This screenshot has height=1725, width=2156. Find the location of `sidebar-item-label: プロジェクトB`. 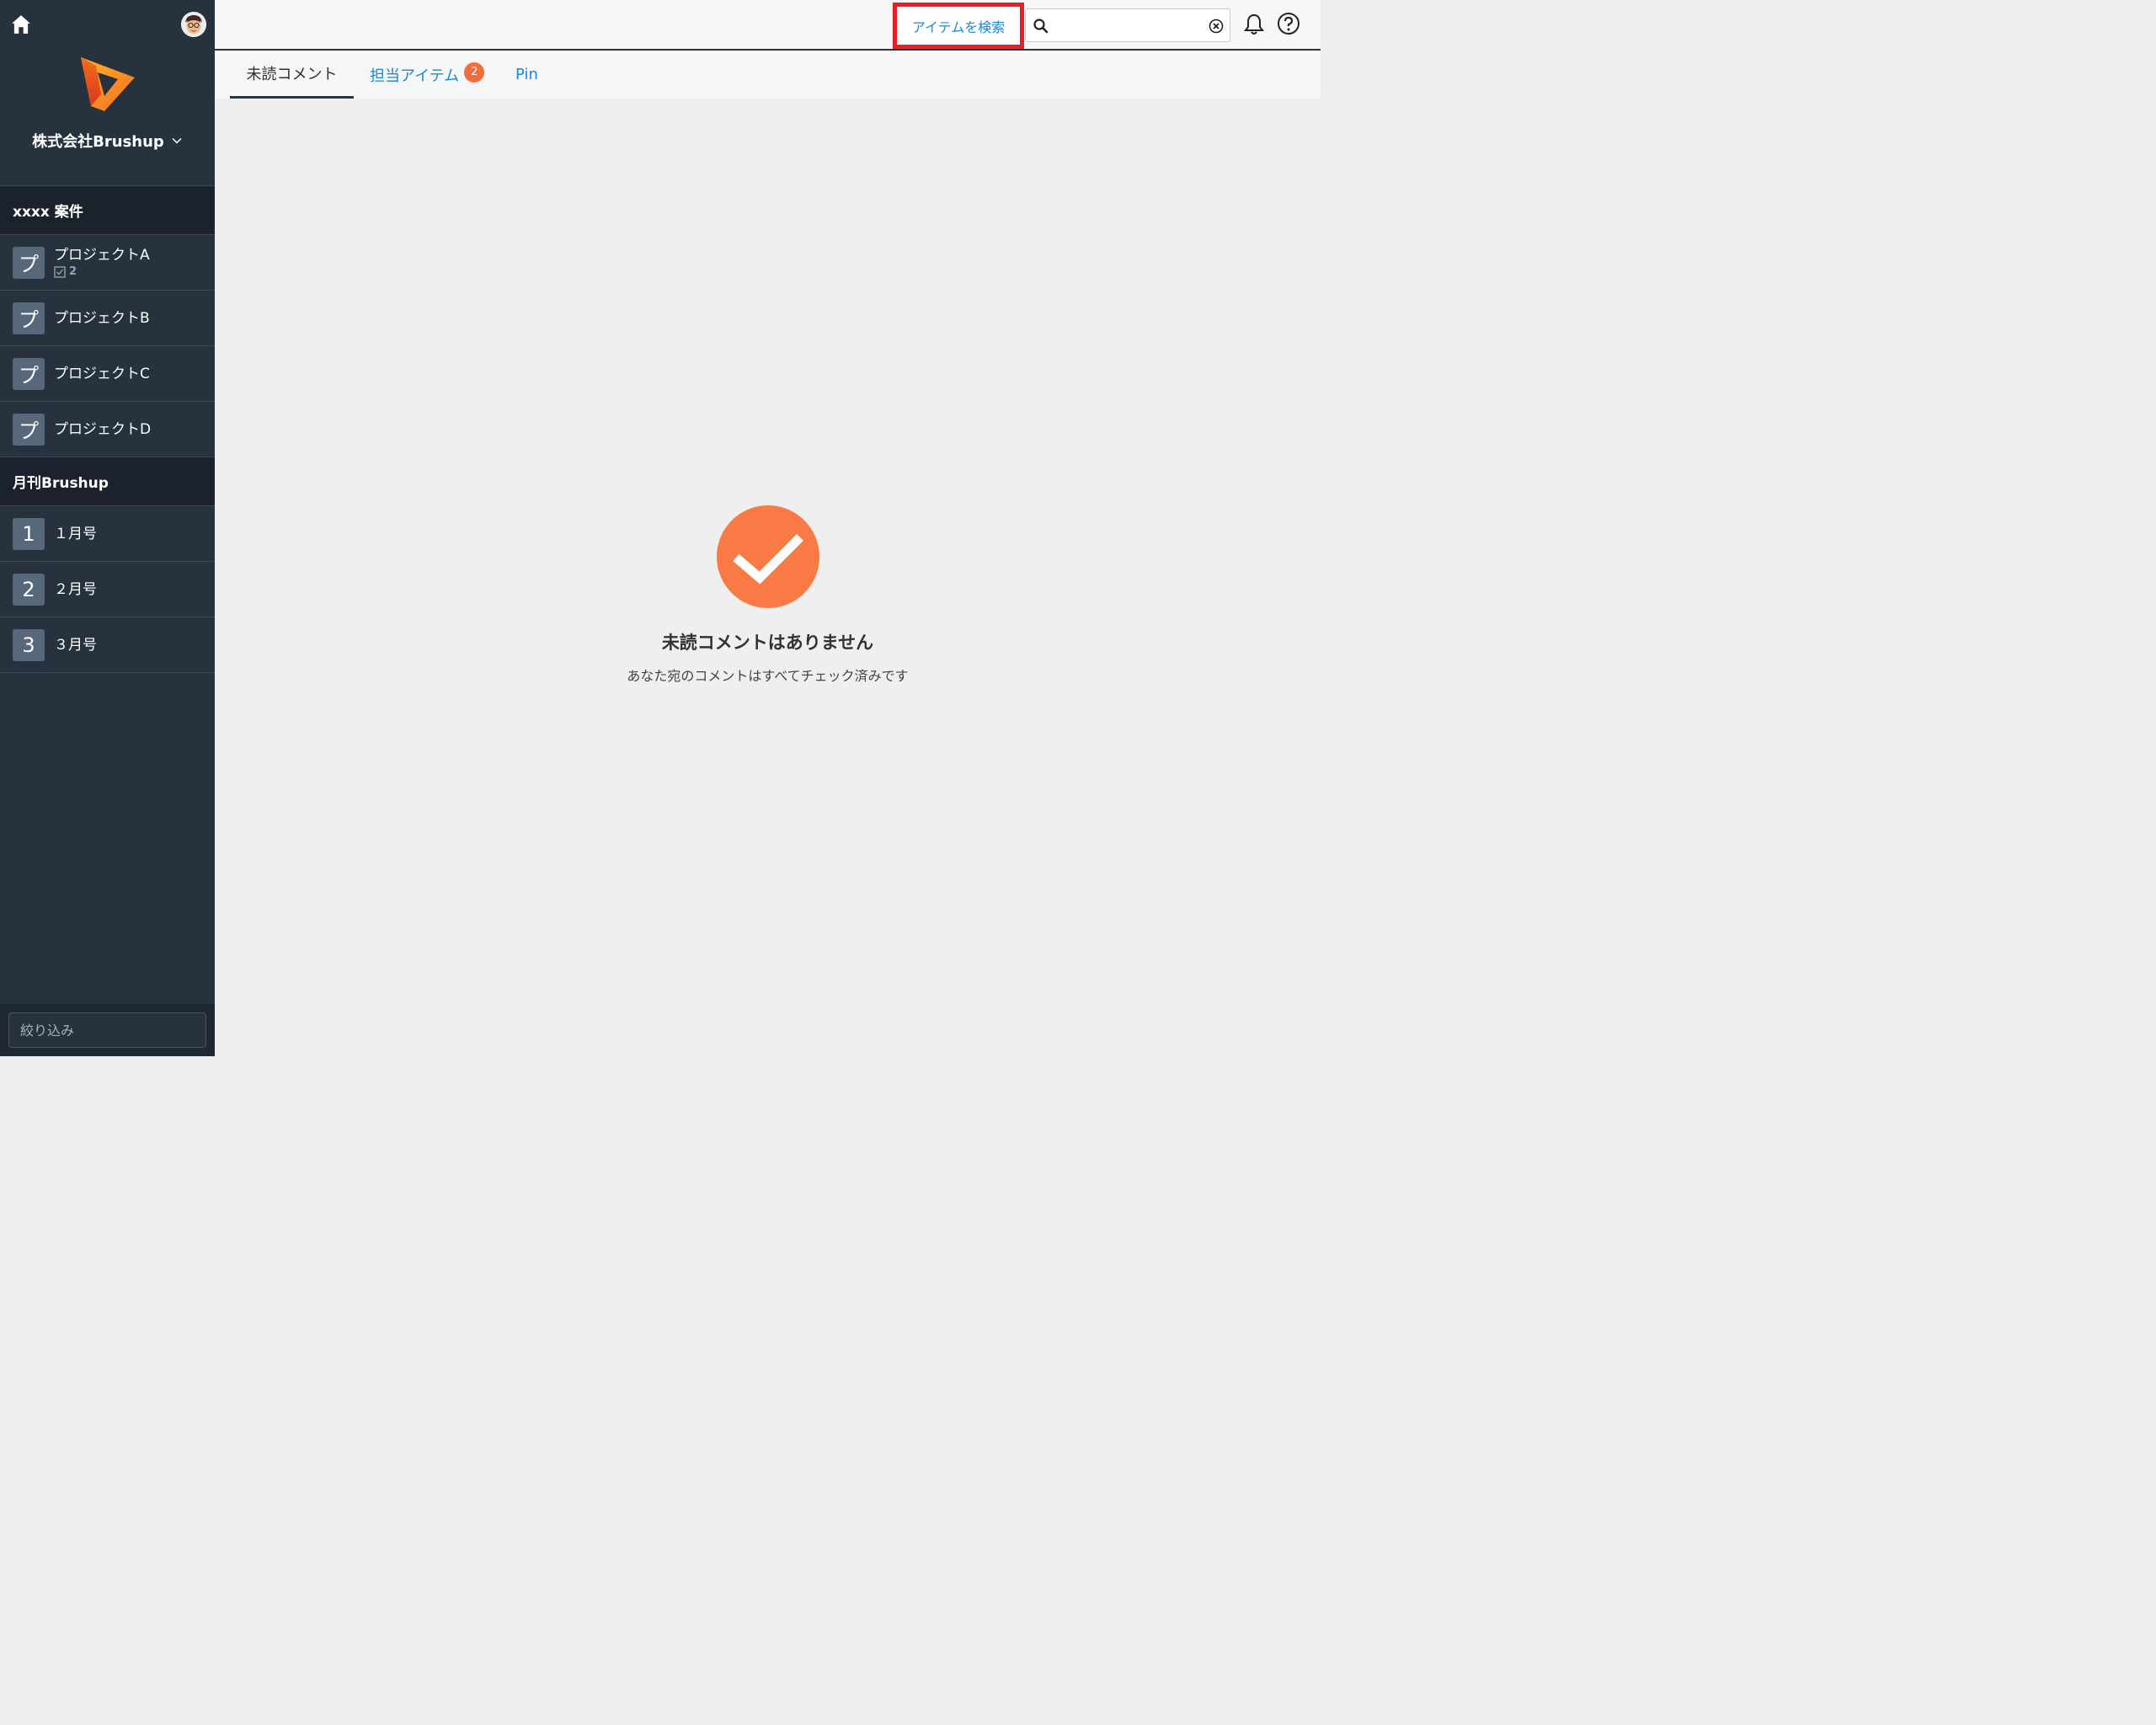

sidebar-item-label: プロジェクトB is located at coordinates (102, 318).